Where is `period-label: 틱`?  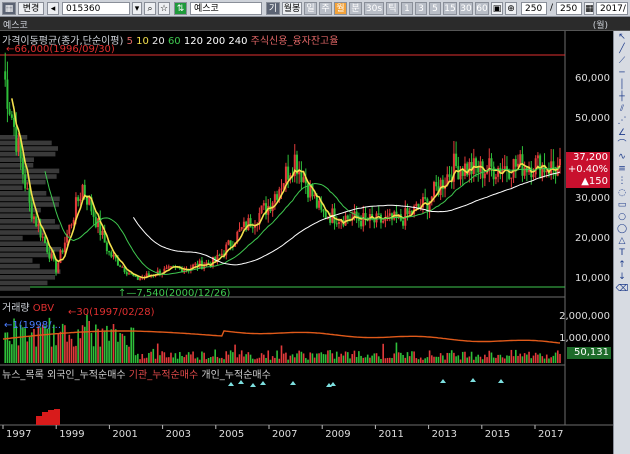
period-label: 틱 is located at coordinates (392, 9).